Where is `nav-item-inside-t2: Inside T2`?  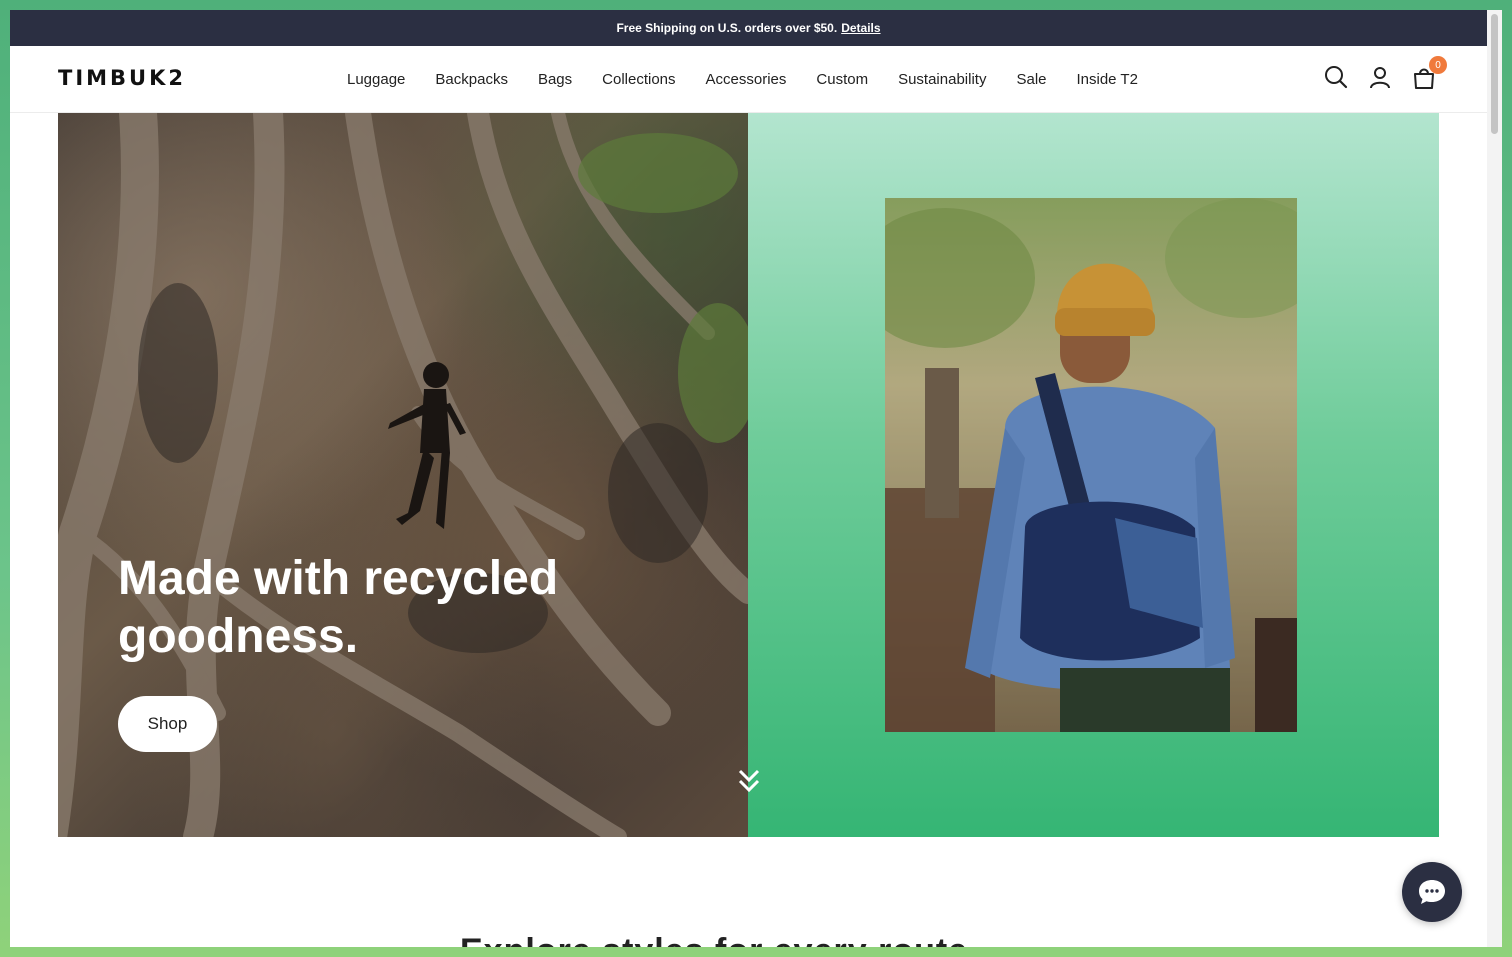 nav-item-inside-t2: Inside T2 is located at coordinates (1107, 79).